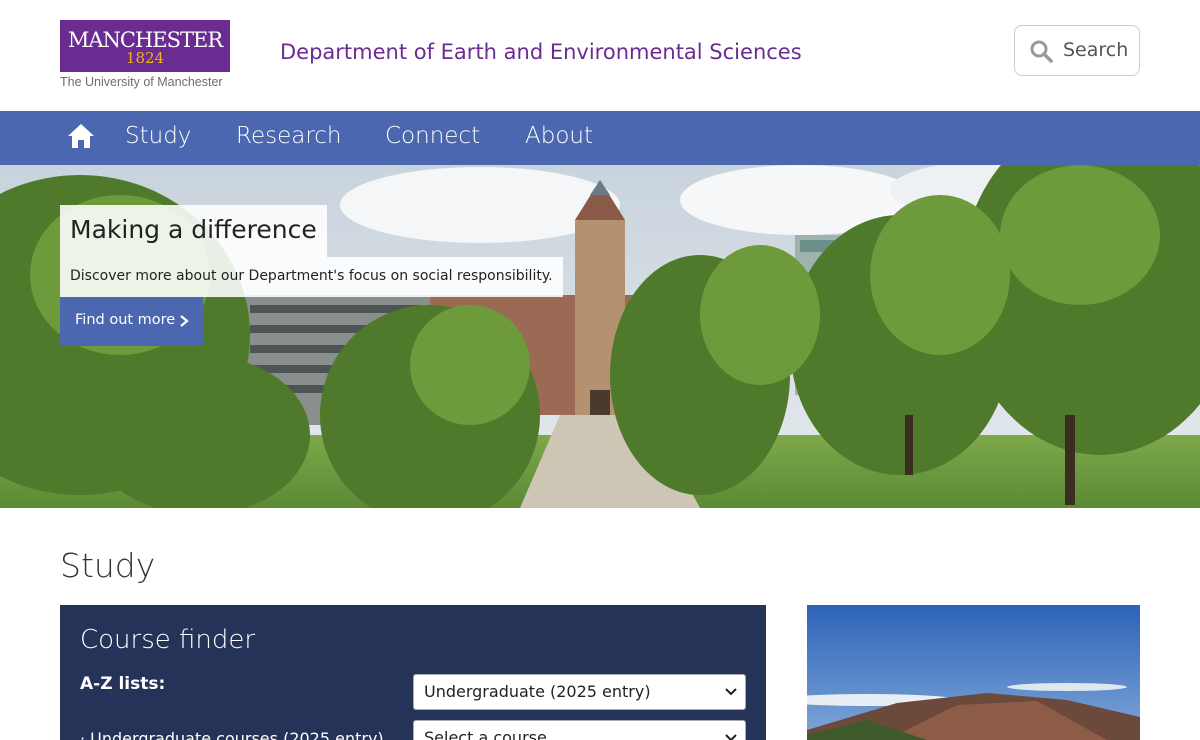 The height and width of the screenshot is (740, 1200). I want to click on search-button: Search, so click(1077, 50).